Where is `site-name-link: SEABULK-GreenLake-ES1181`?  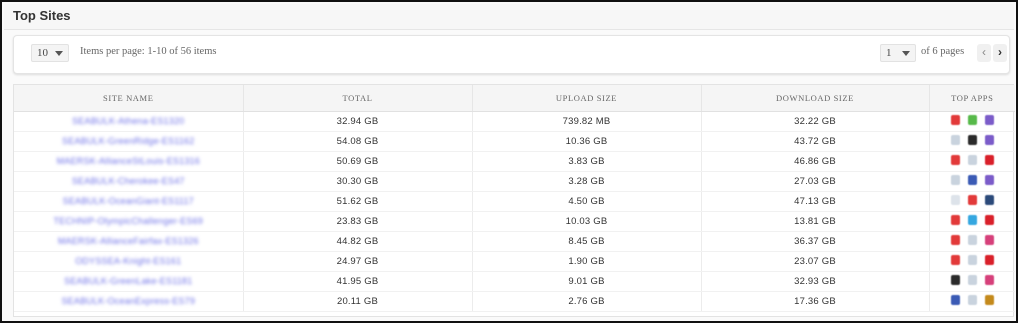
site-name-link: SEABULK-GreenLake-ES1181 is located at coordinates (128, 281).